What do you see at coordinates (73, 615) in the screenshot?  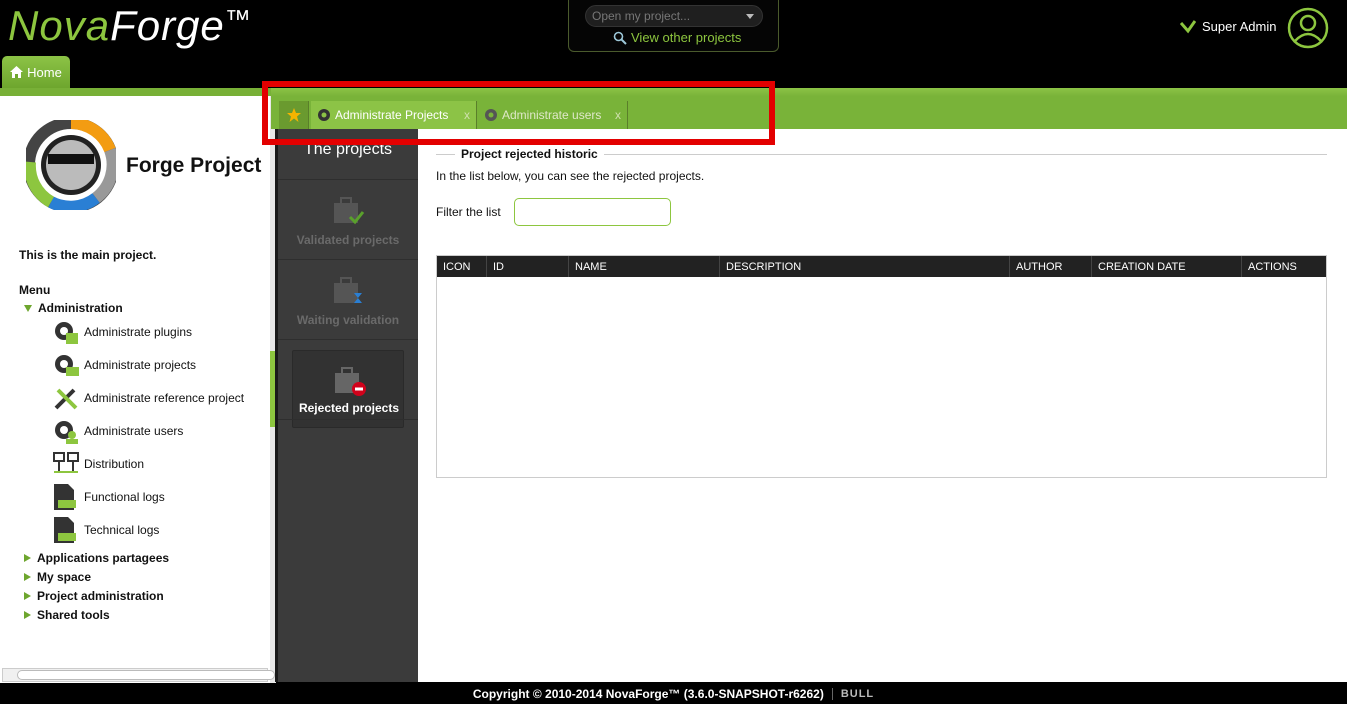 I see `tree-node-label: Shared tools` at bounding box center [73, 615].